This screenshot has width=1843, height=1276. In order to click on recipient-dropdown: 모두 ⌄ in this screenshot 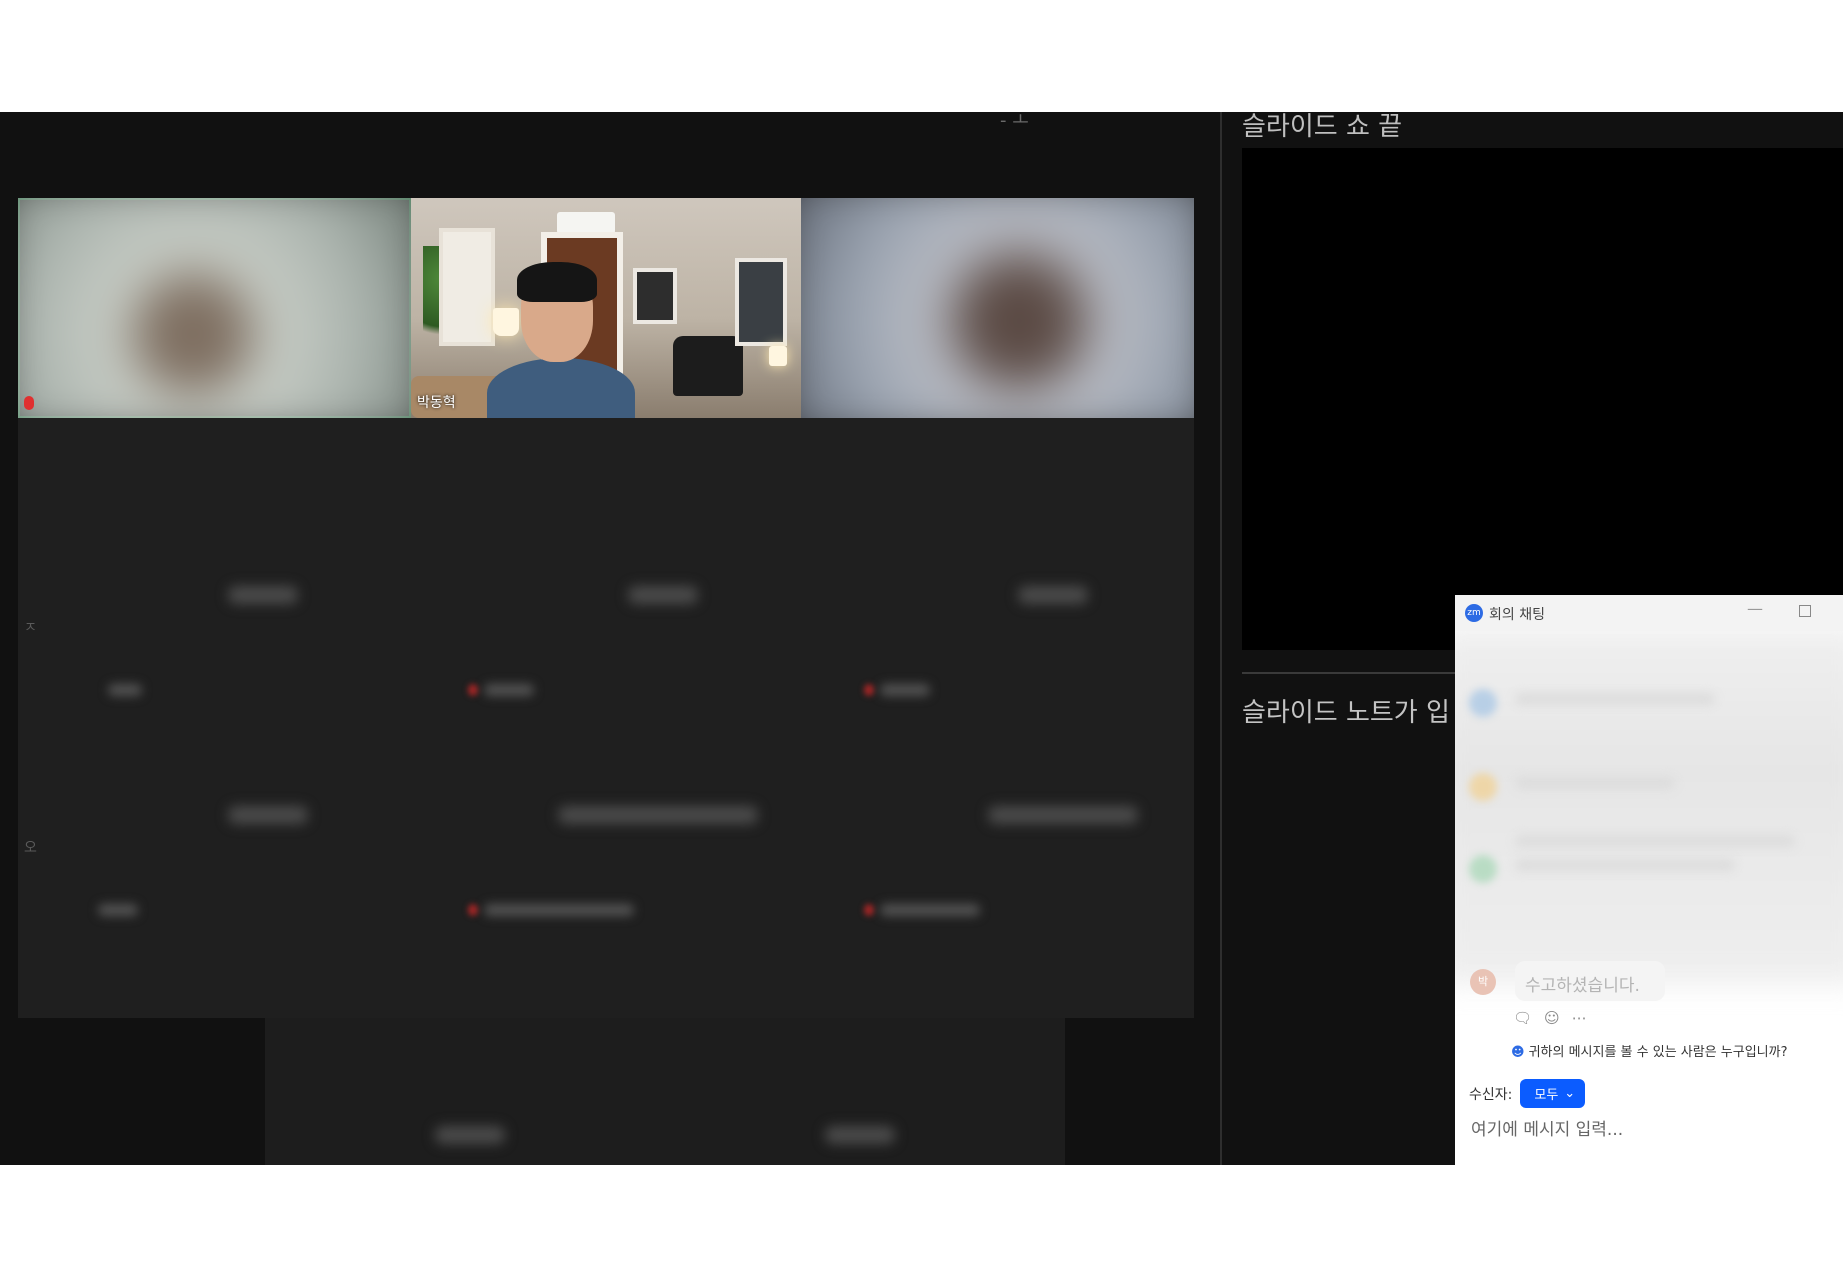, I will do `click(1553, 1093)`.